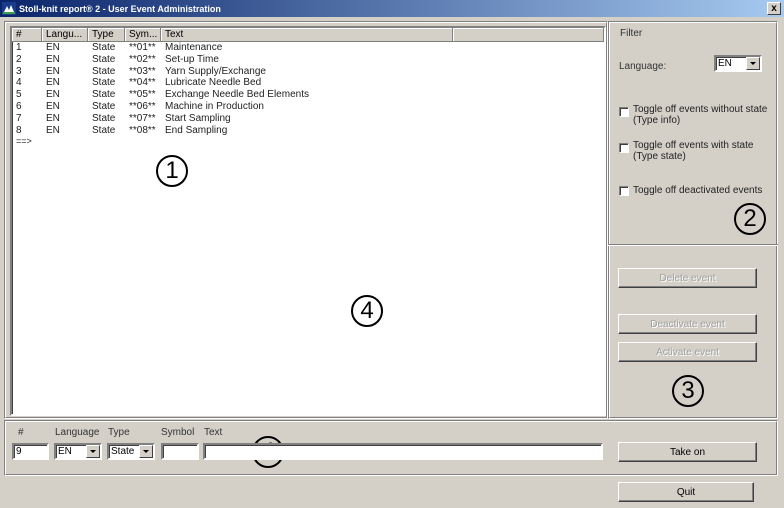 Image resolution: width=784 pixels, height=508 pixels. Describe the element at coordinates (19, 47) in the screenshot. I see `cell-number: 1` at that location.